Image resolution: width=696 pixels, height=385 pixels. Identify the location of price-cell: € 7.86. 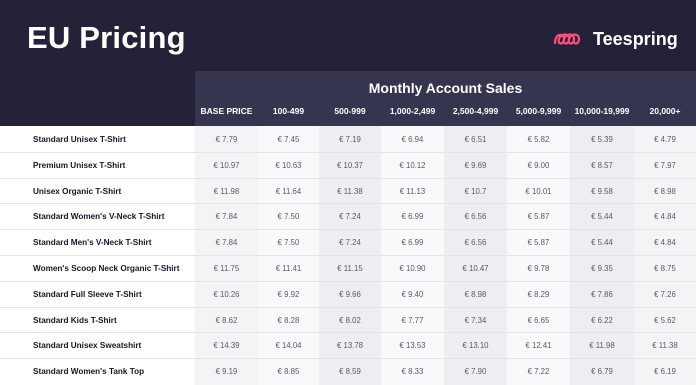
(602, 294).